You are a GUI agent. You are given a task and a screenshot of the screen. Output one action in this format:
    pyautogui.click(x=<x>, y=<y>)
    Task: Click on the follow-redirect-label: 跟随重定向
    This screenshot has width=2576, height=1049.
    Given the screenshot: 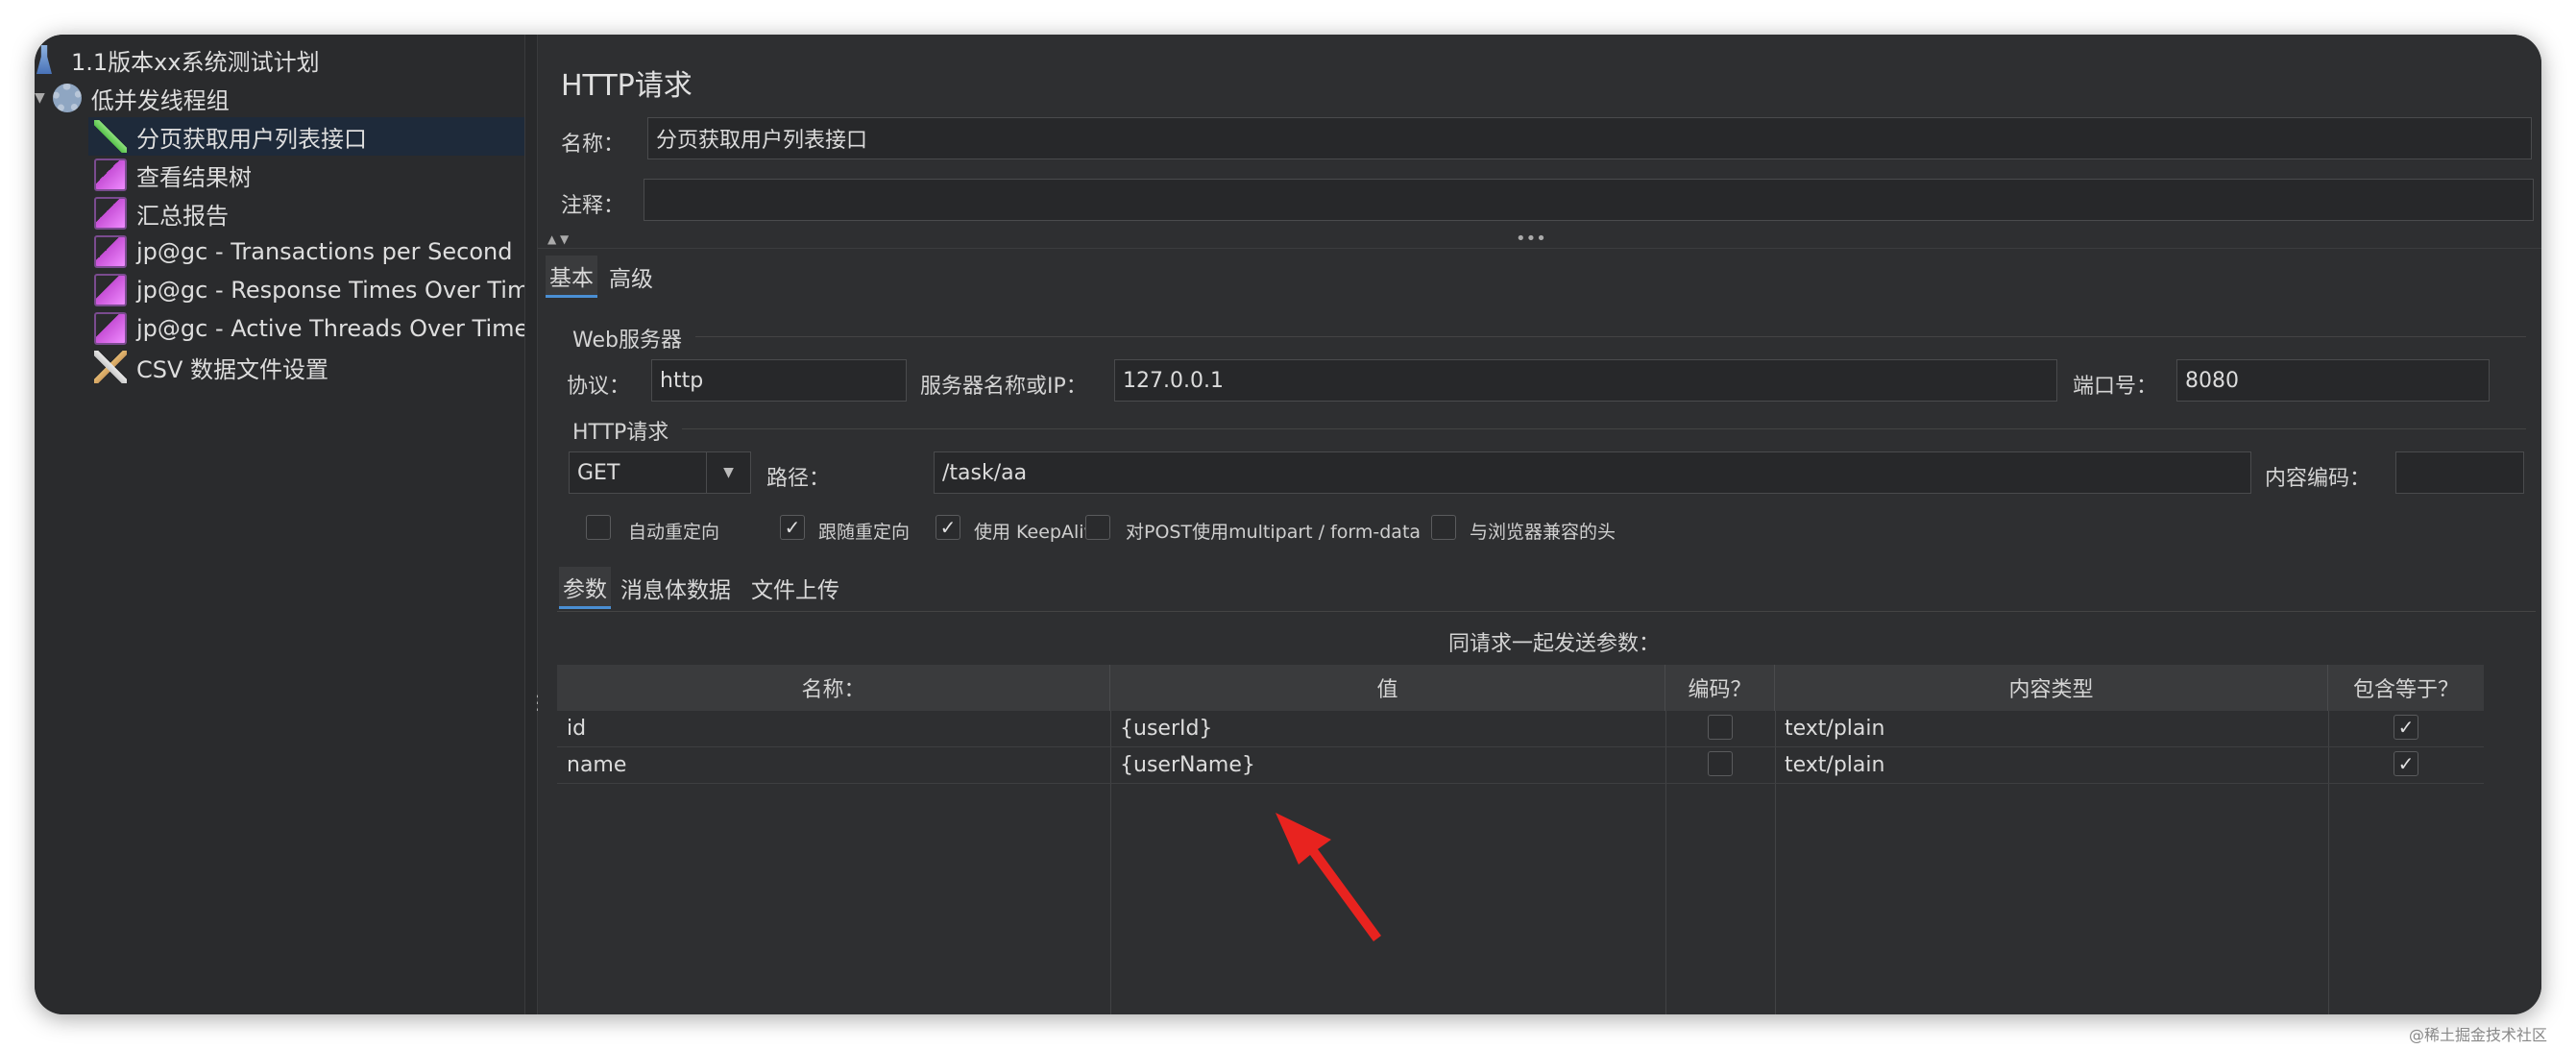 What is the action you would take?
    pyautogui.click(x=864, y=533)
    